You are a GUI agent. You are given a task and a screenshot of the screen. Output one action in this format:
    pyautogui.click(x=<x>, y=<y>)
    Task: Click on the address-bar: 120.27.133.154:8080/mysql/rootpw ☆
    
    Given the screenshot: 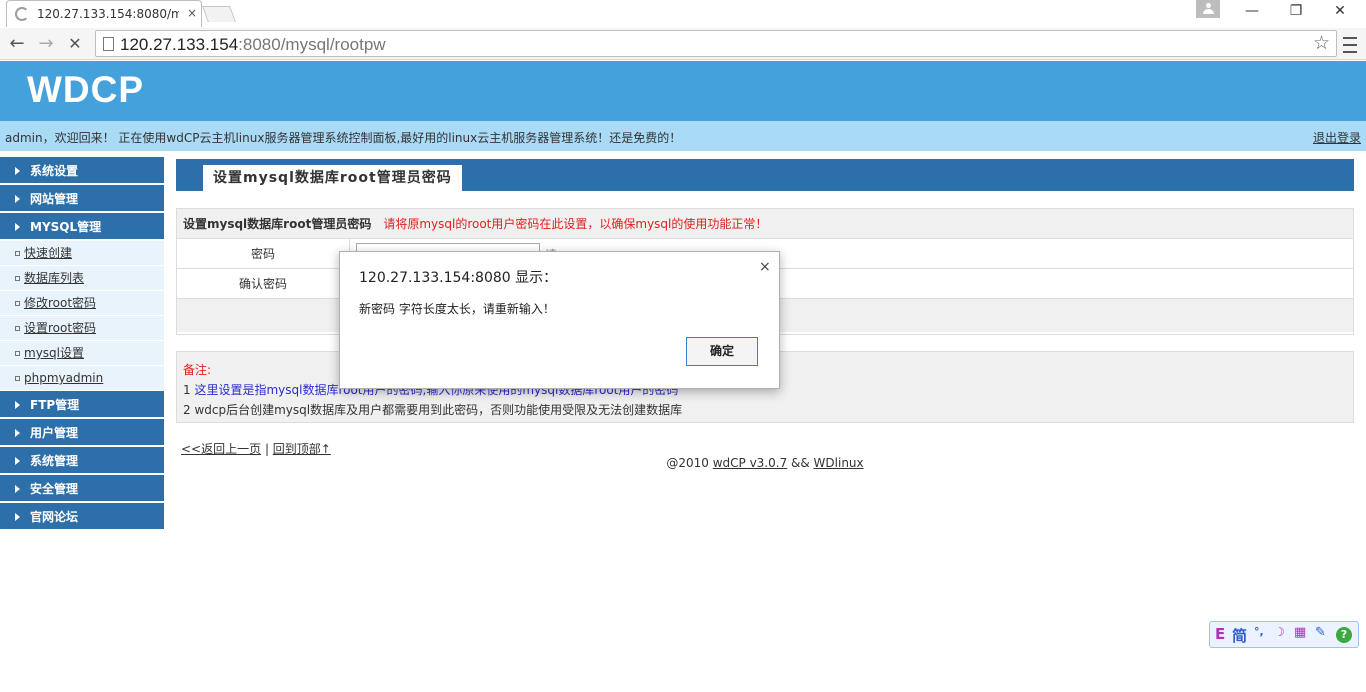 What is the action you would take?
    pyautogui.click(x=716, y=43)
    